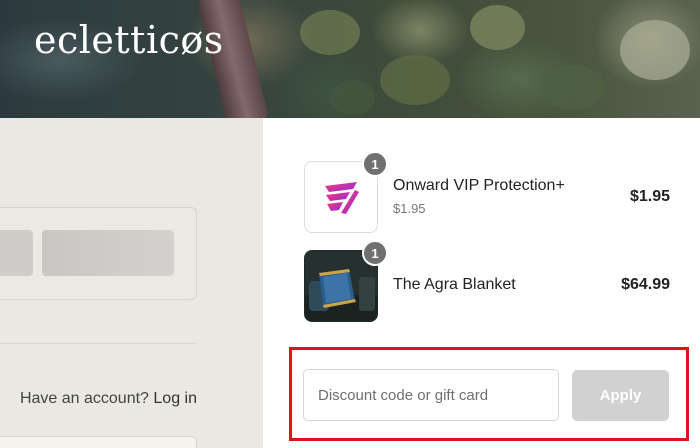 The image size is (700, 448). I want to click on item-price: $64.99, so click(645, 284).